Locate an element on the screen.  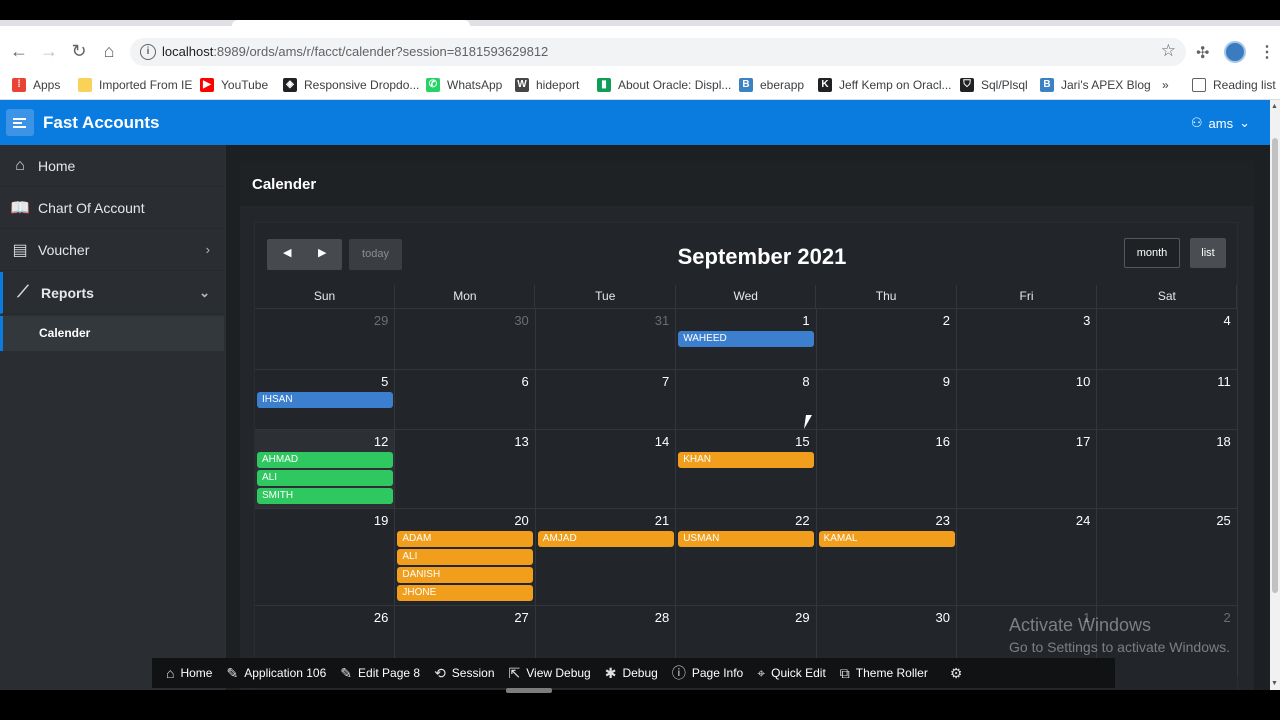
calendar-event: AMJAD is located at coordinates (605, 539).